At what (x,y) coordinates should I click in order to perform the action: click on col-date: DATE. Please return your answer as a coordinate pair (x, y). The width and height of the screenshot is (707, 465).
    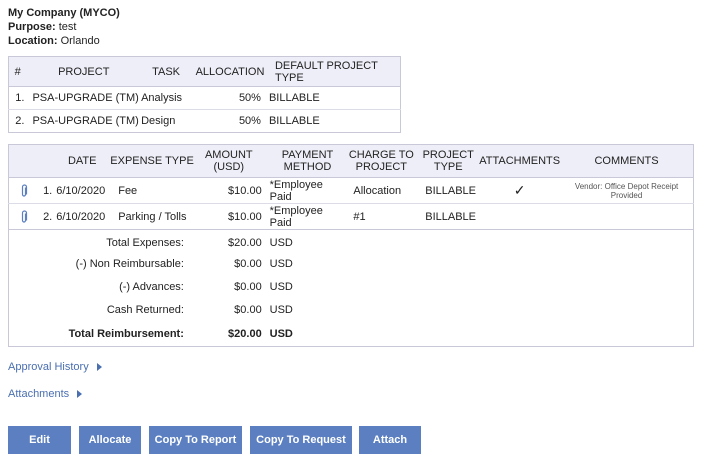
    Looking at the image, I should click on (82, 161).